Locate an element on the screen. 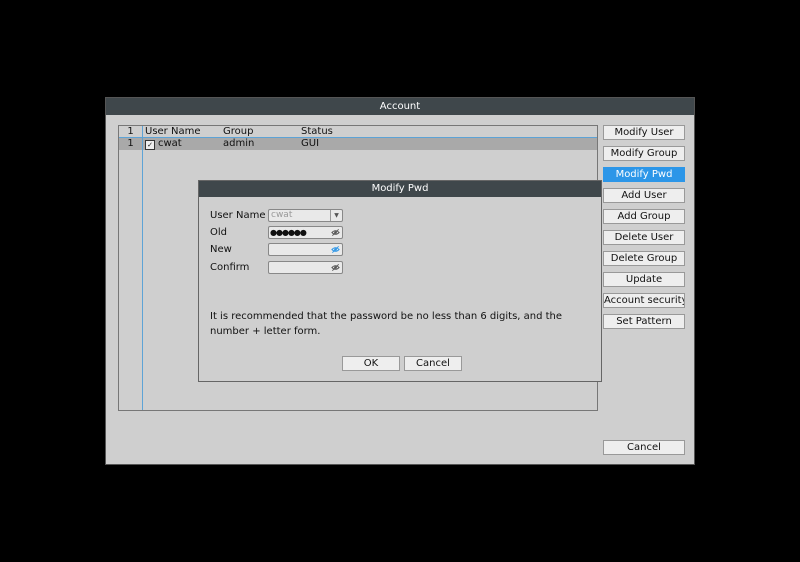 The height and width of the screenshot is (562, 800). header-divider is located at coordinates (358, 137).